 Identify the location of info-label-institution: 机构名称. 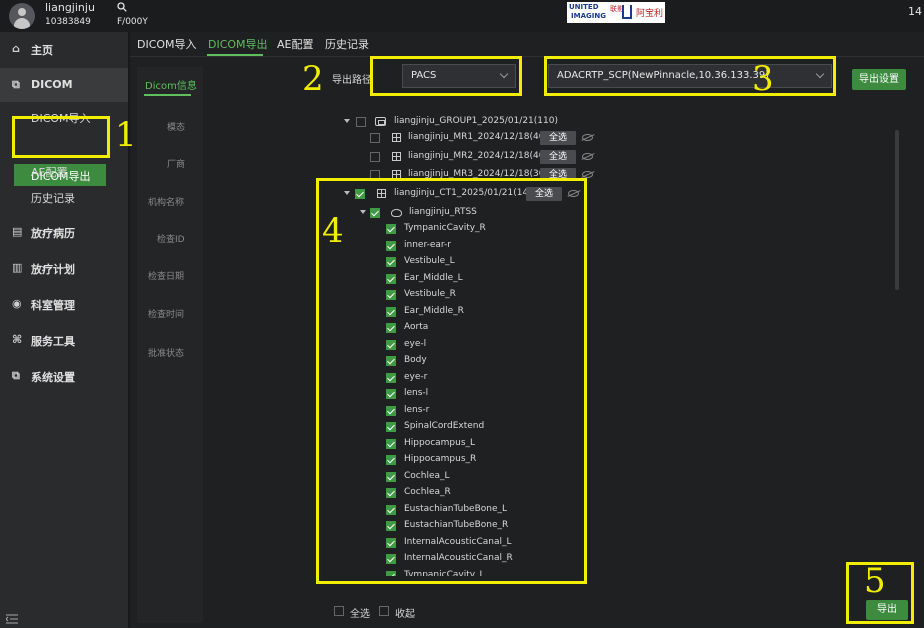
(166, 203).